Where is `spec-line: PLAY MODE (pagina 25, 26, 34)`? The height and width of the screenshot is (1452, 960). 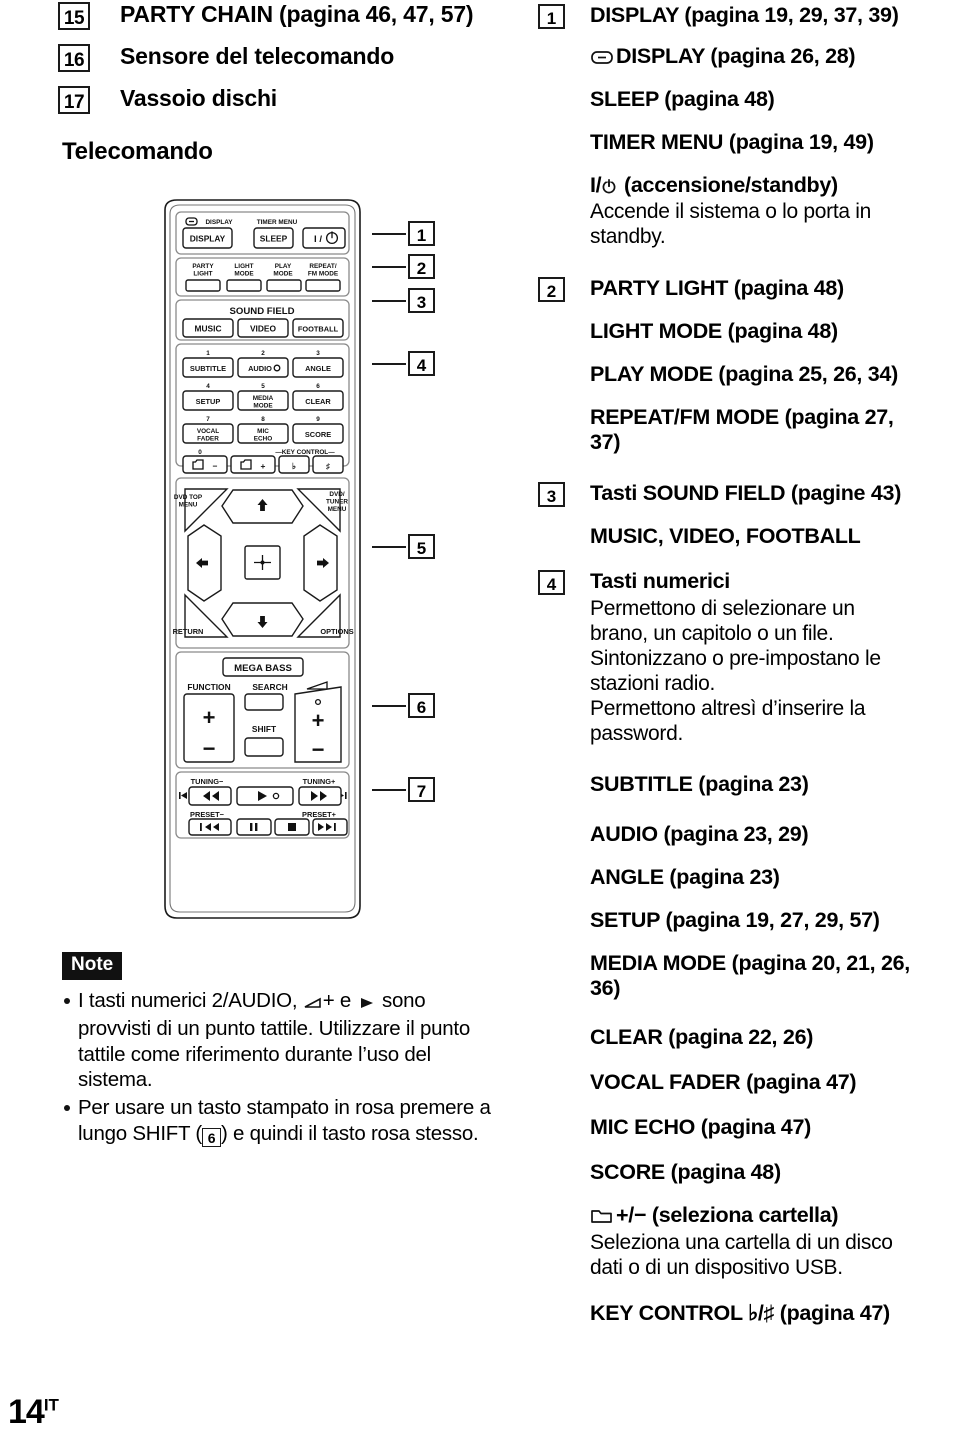 spec-line: PLAY MODE (pagina 25, 26, 34) is located at coordinates (744, 374).